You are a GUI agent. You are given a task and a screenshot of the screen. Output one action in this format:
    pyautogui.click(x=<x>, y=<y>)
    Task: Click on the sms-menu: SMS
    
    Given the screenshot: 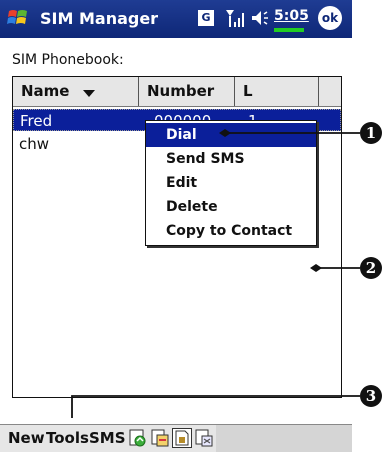 What is the action you would take?
    pyautogui.click(x=107, y=438)
    